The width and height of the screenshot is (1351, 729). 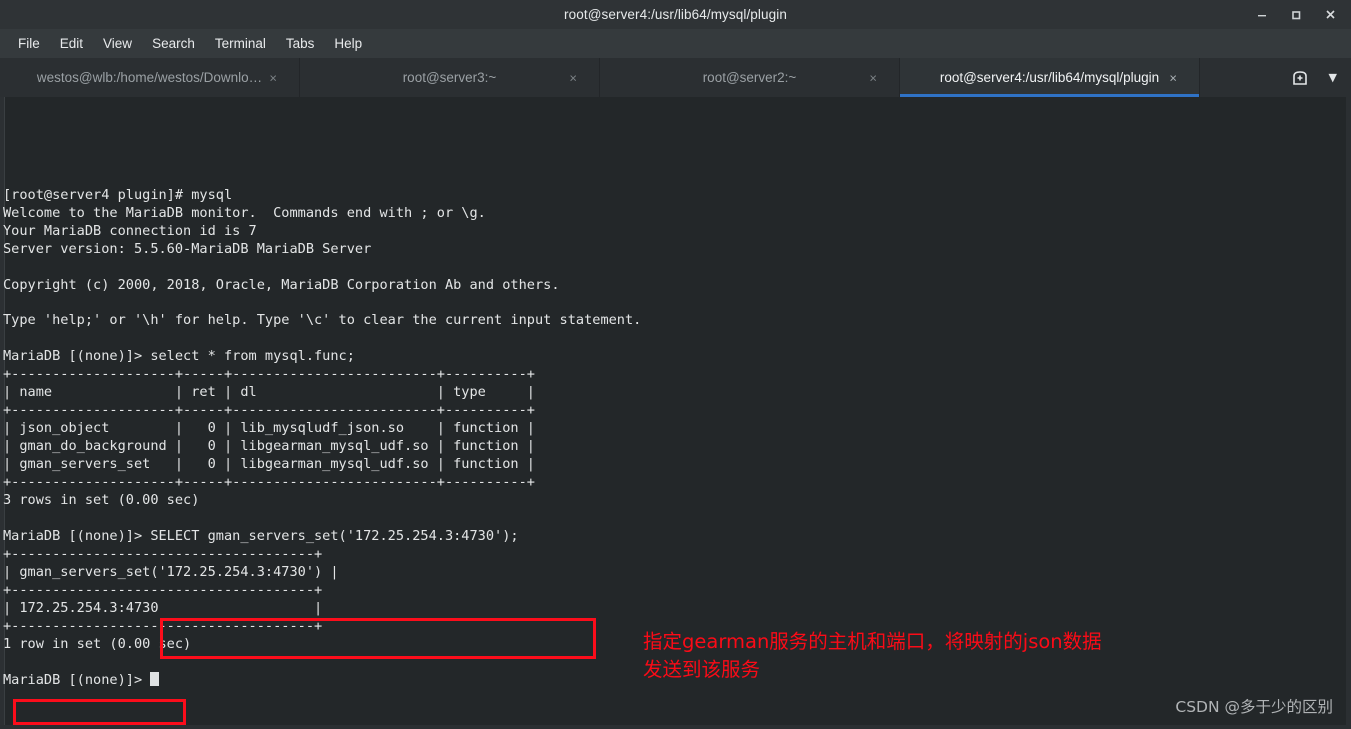 I want to click on maximize-icon, so click(x=1296, y=14).